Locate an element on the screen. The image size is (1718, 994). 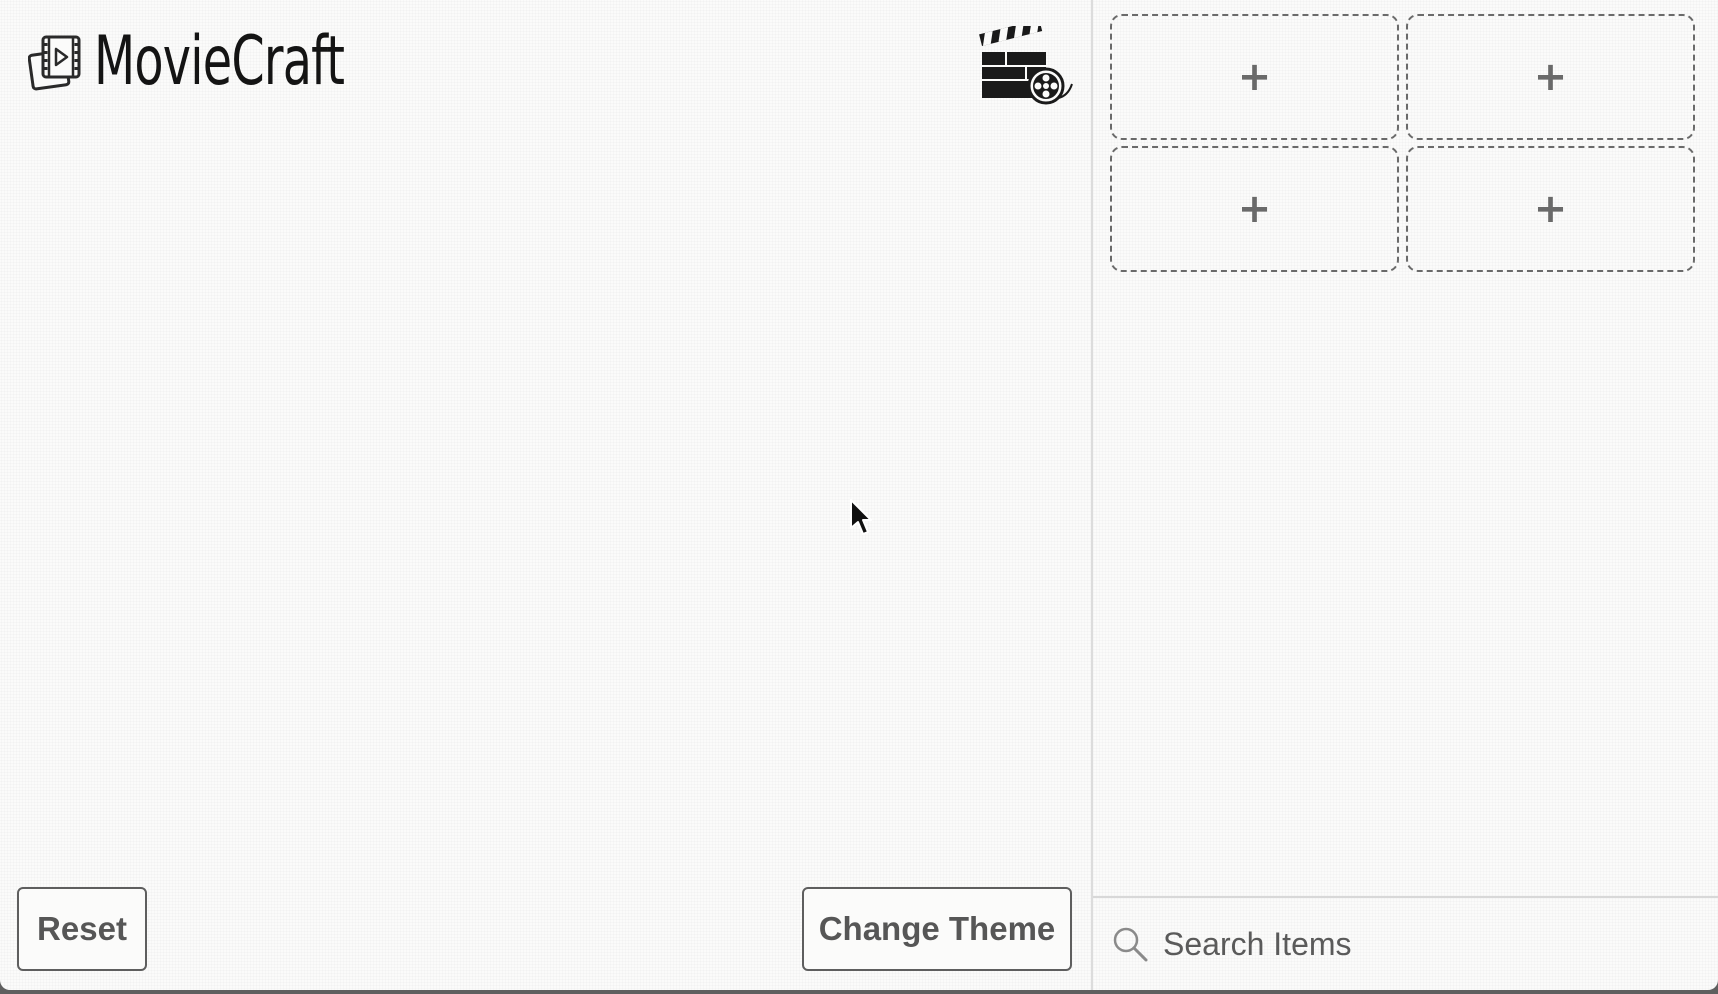
reset-button: Reset is located at coordinates (82, 929).